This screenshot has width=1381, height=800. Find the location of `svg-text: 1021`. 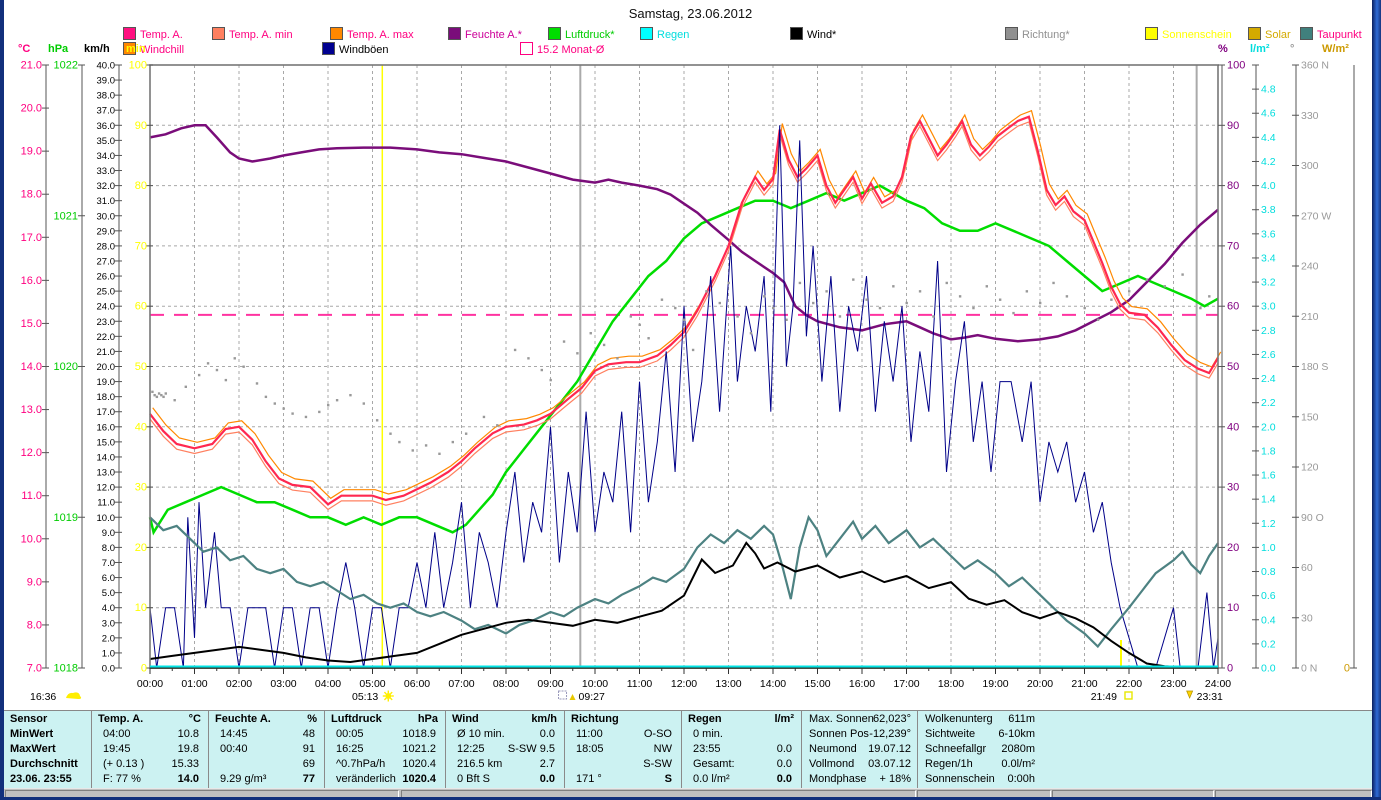

svg-text: 1021 is located at coordinates (66, 216).